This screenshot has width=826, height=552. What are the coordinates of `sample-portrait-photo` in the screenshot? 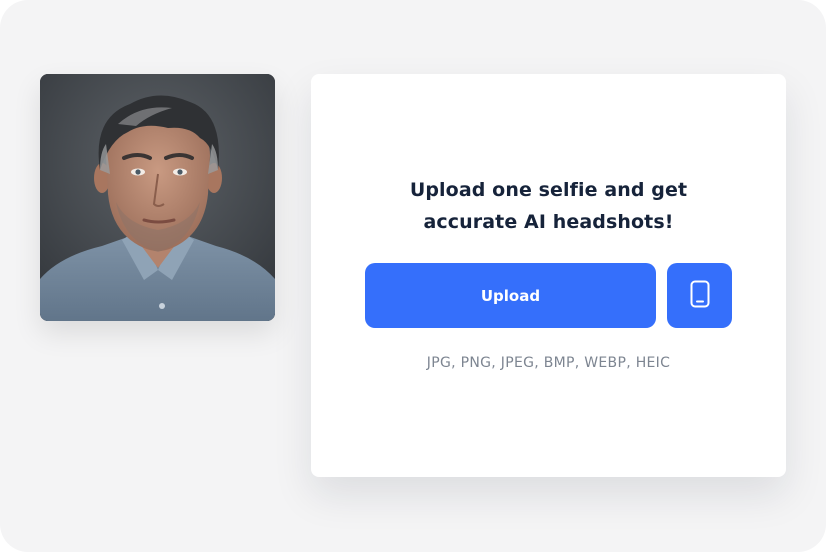 It's located at (157, 197).